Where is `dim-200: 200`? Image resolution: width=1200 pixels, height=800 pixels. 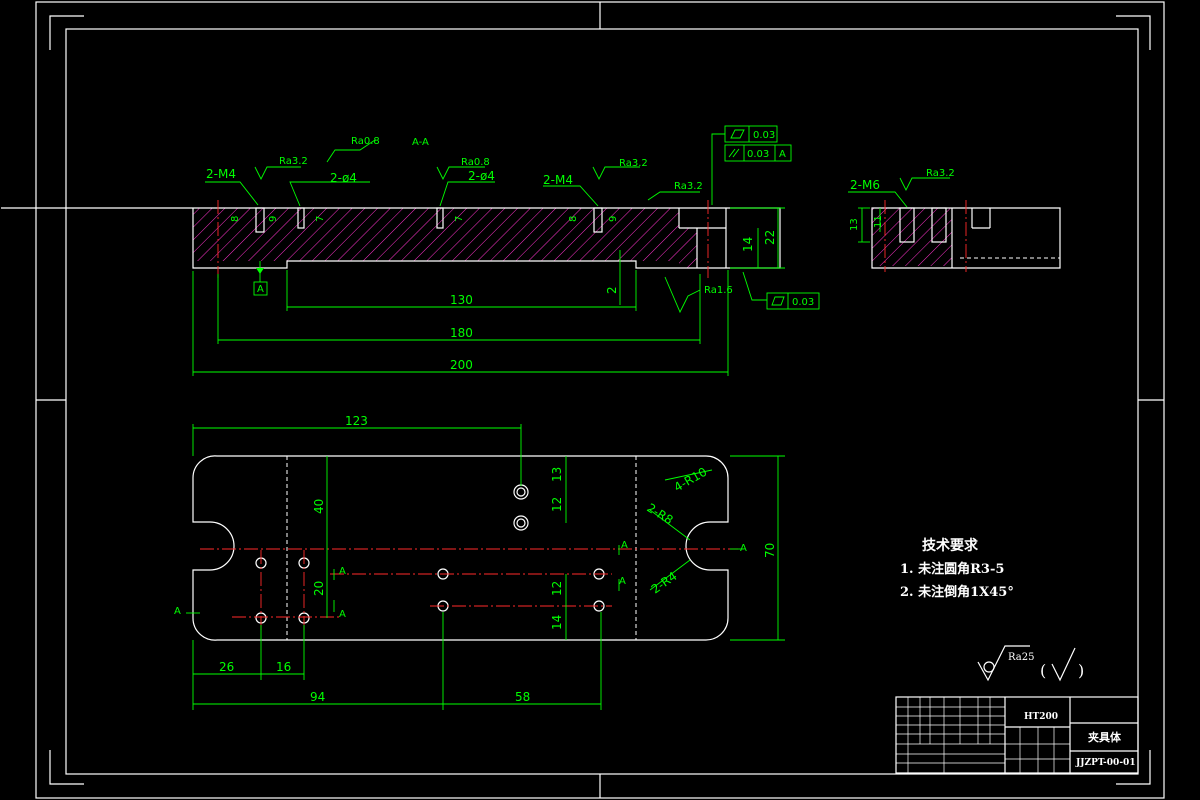
dim-200: 200 is located at coordinates (461, 365).